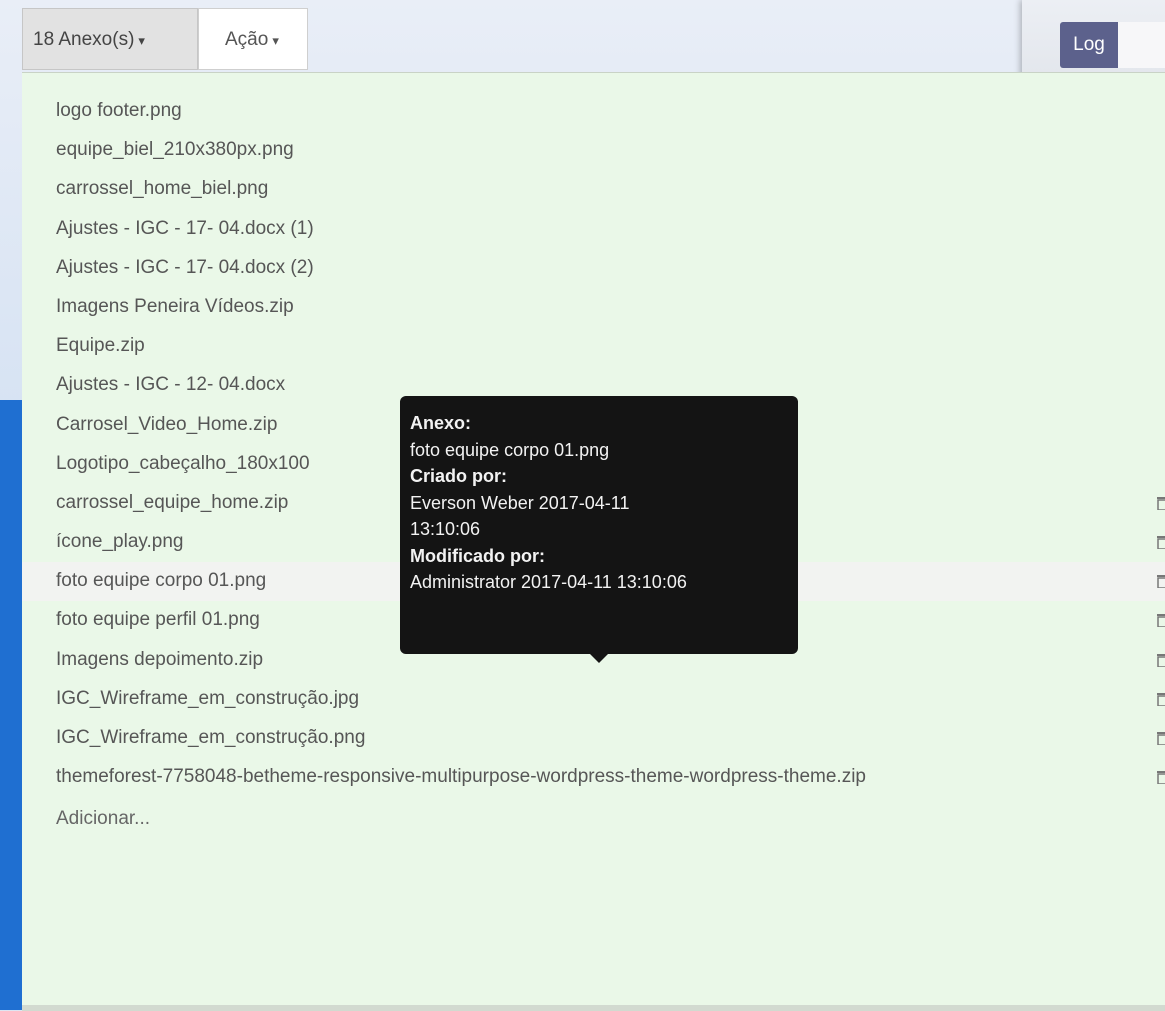 The height and width of the screenshot is (1011, 1165). I want to click on attachment-name: Ajustes - IGC - 17- 04.docx (2), so click(185, 268).